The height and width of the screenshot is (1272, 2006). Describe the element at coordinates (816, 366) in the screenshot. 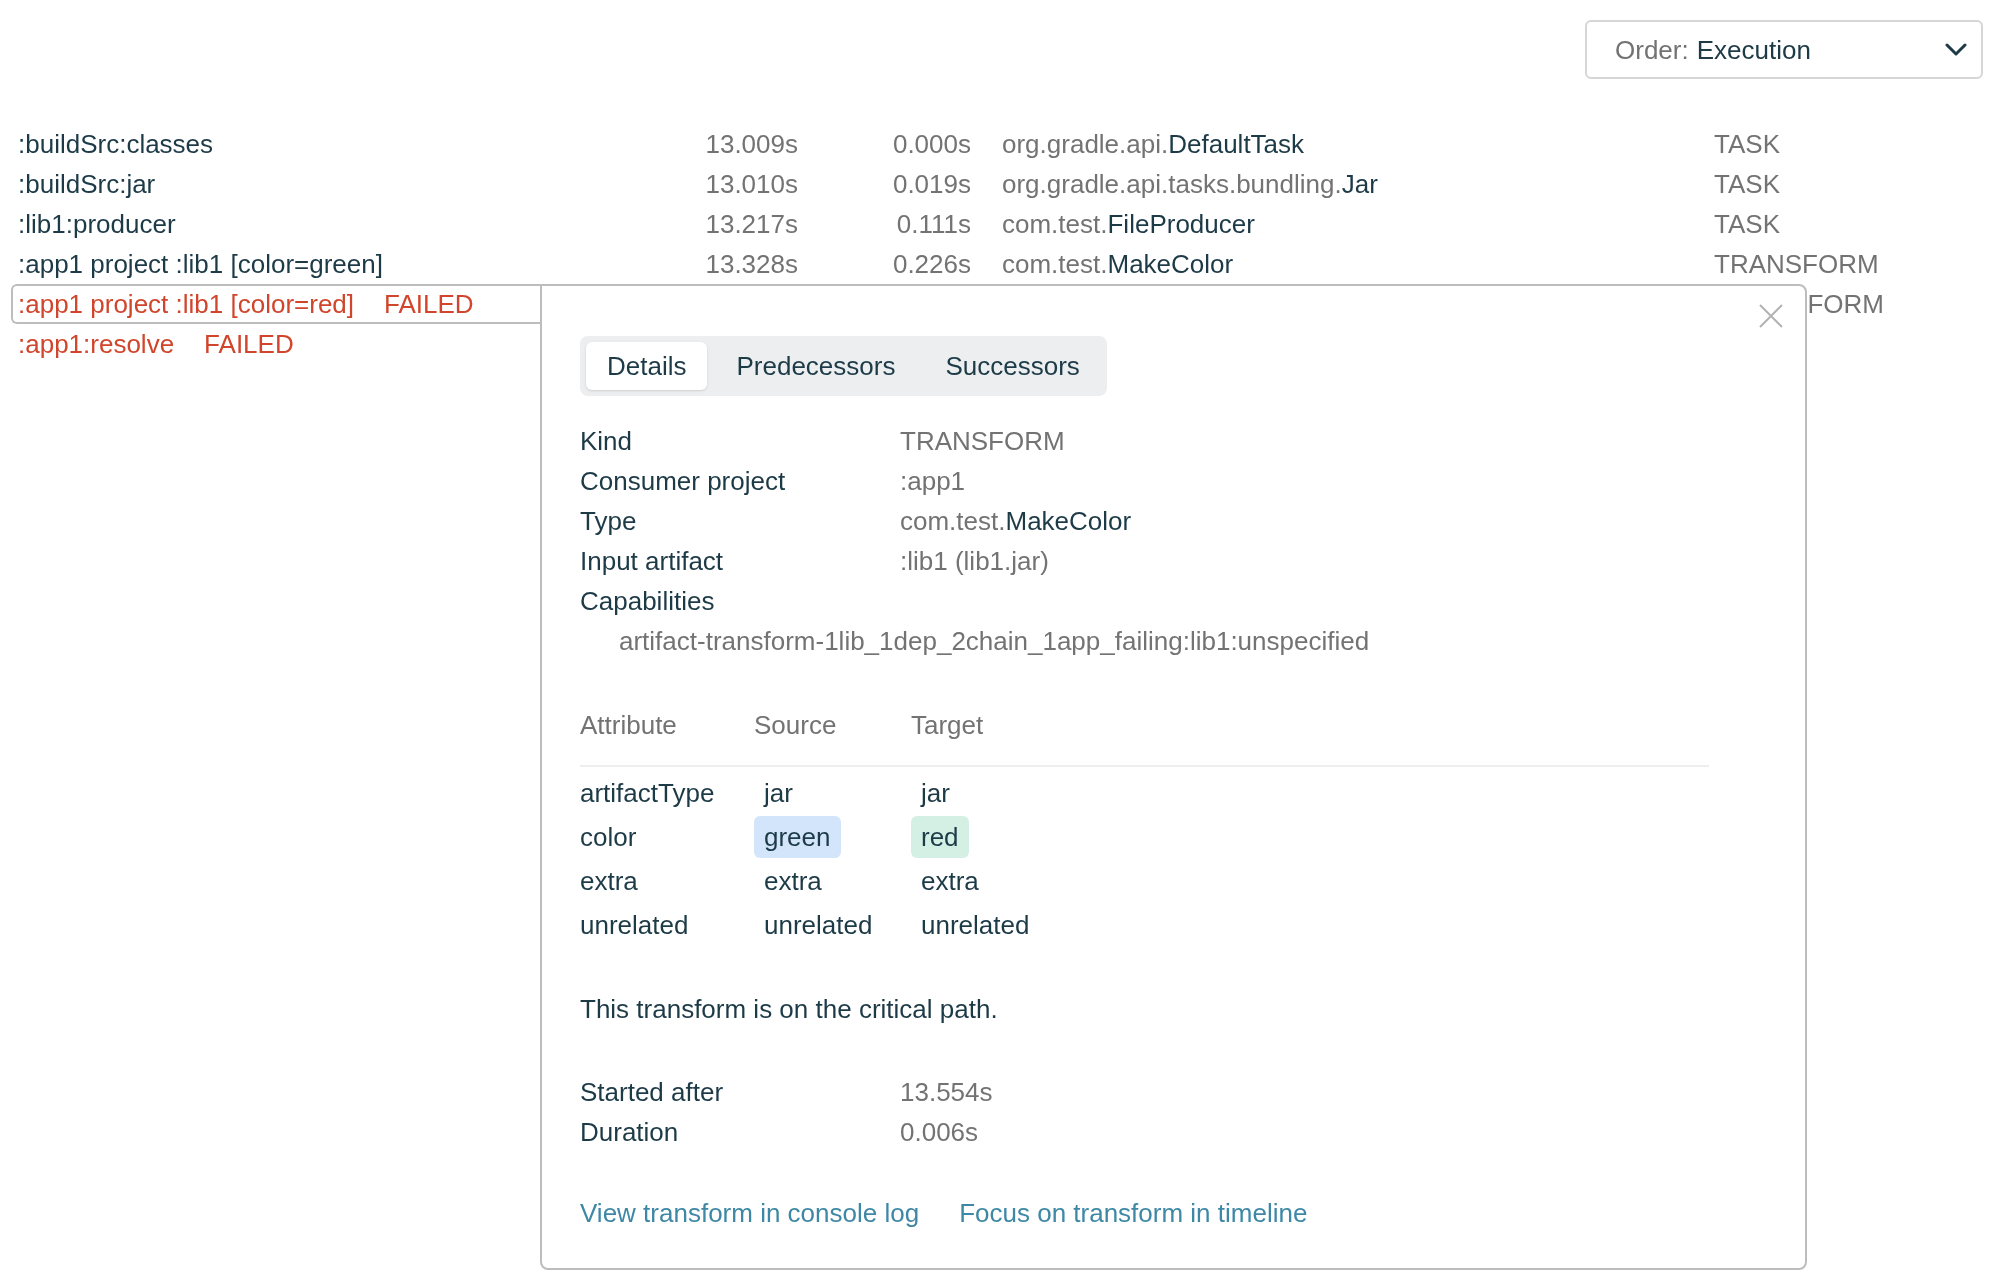

I see `tab: Predecessors` at that location.